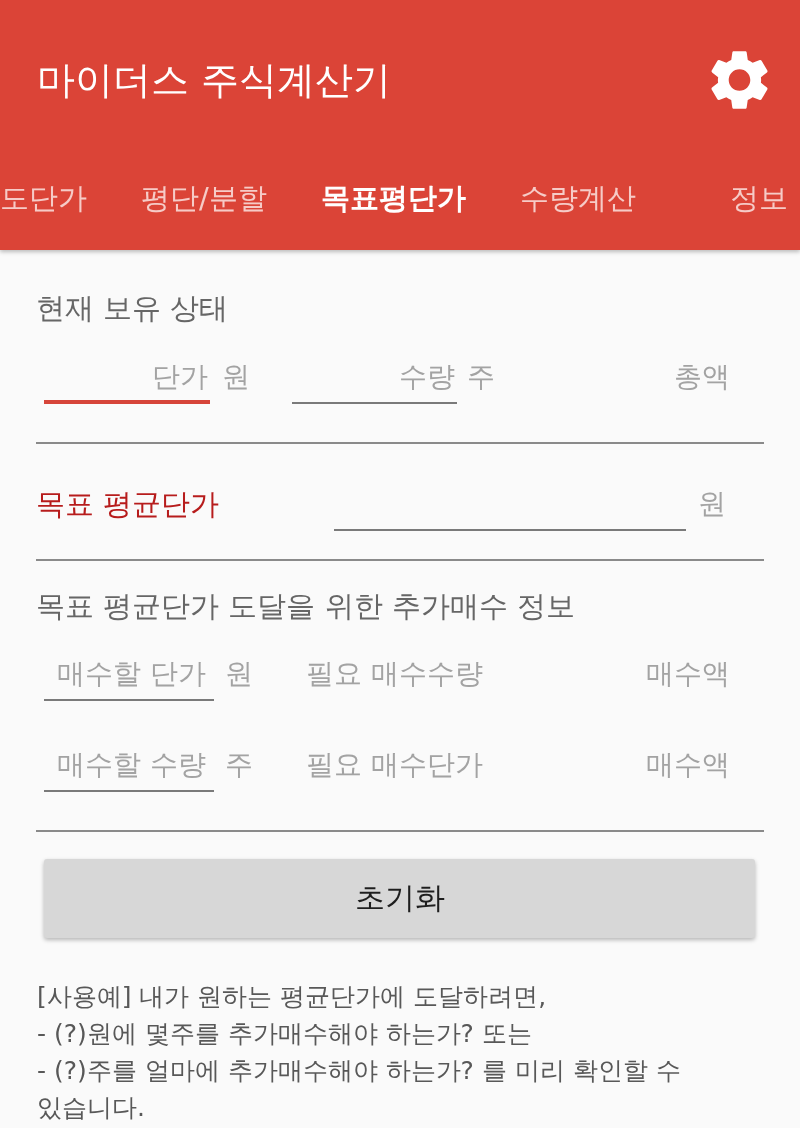  Describe the element at coordinates (393, 198) in the screenshot. I see `tab: 목표평단가` at that location.